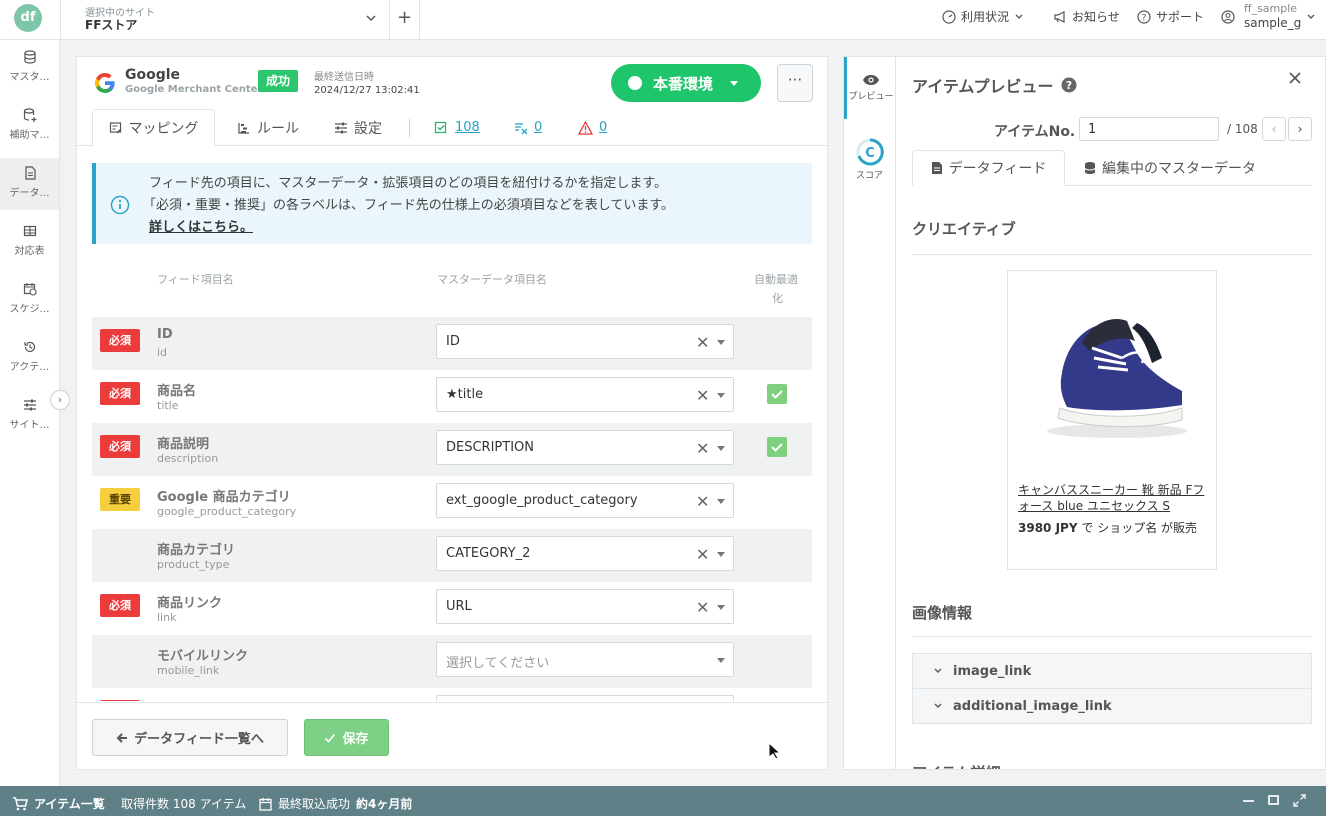 The height and width of the screenshot is (816, 1326). I want to click on minimize-icon, so click(1248, 801).